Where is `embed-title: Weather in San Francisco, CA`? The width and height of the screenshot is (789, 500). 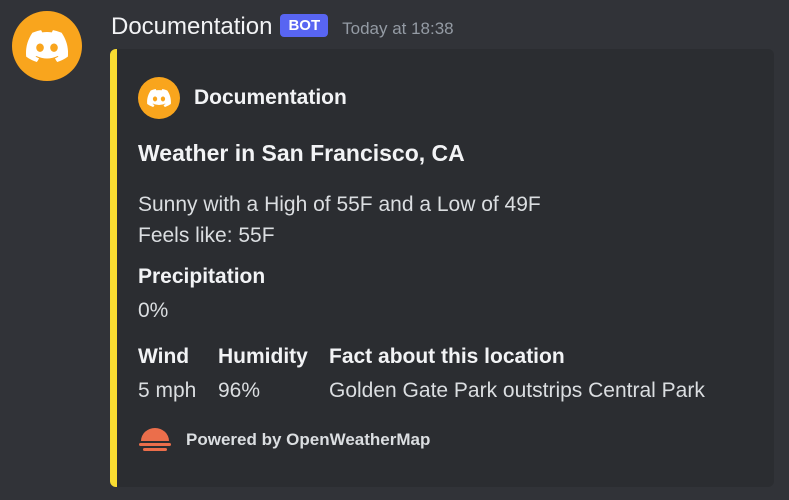 embed-title: Weather in San Francisco, CA is located at coordinates (301, 153).